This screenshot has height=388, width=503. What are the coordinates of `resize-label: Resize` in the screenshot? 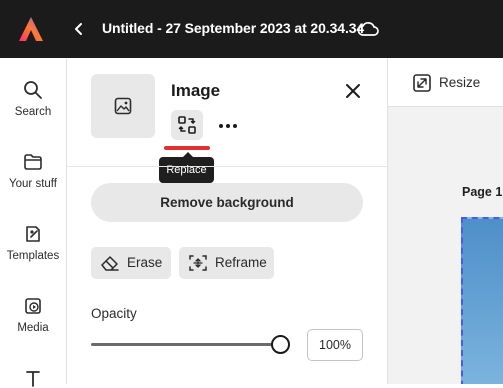 It's located at (460, 82).